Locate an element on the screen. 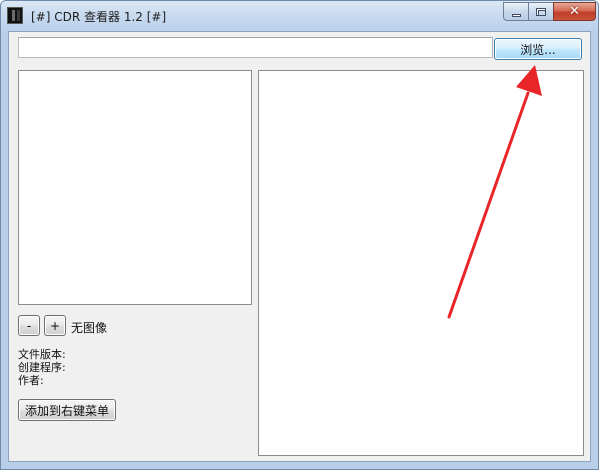 The width and height of the screenshot is (599, 470). close-icon: ✕ is located at coordinates (574, 11).